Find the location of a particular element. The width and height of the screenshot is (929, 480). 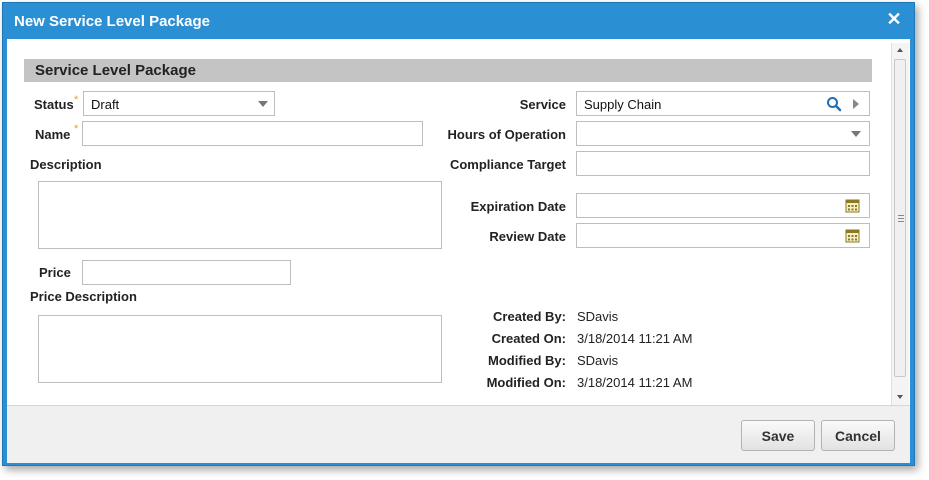

hours-of-operation-select is located at coordinates (723, 133).